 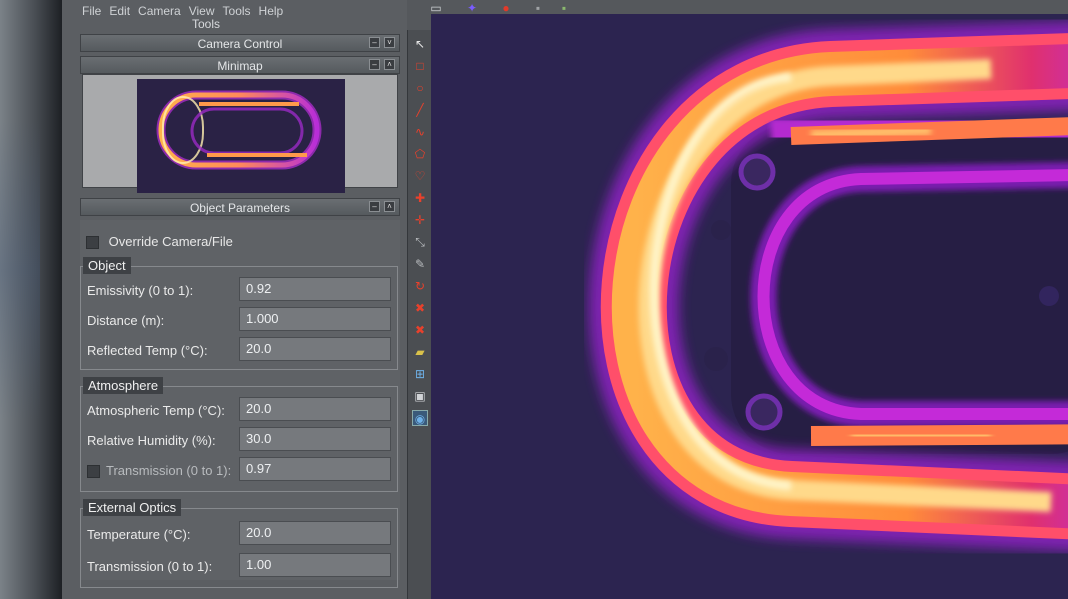 I want to click on export-icon: ▪, so click(x=564, y=8).